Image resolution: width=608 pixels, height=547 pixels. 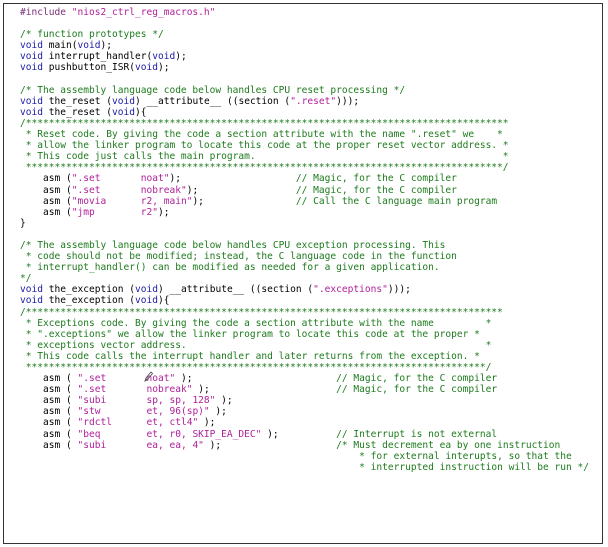 I want to click on code-line: * interrupted instruction will be run */, so click(x=304, y=467).